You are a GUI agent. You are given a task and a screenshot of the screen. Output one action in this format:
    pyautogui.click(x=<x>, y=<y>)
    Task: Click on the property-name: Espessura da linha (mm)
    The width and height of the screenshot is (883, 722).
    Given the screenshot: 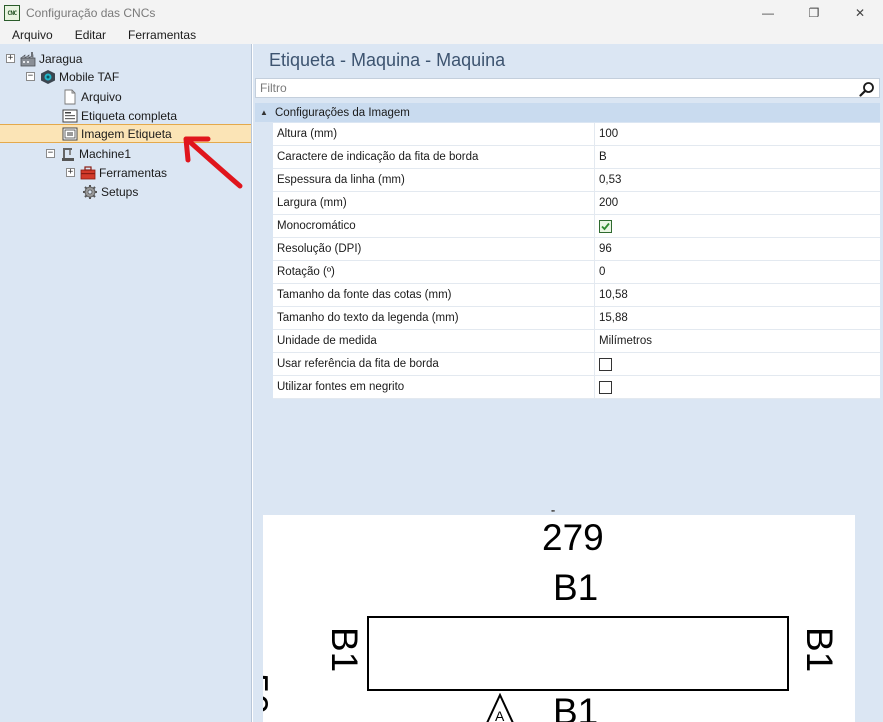 What is the action you would take?
    pyautogui.click(x=434, y=180)
    